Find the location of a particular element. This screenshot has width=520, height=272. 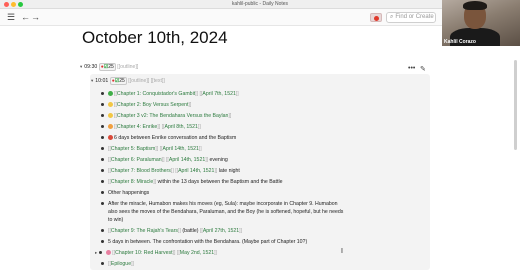

text-cursor-icon: I is located at coordinates (342, 251).